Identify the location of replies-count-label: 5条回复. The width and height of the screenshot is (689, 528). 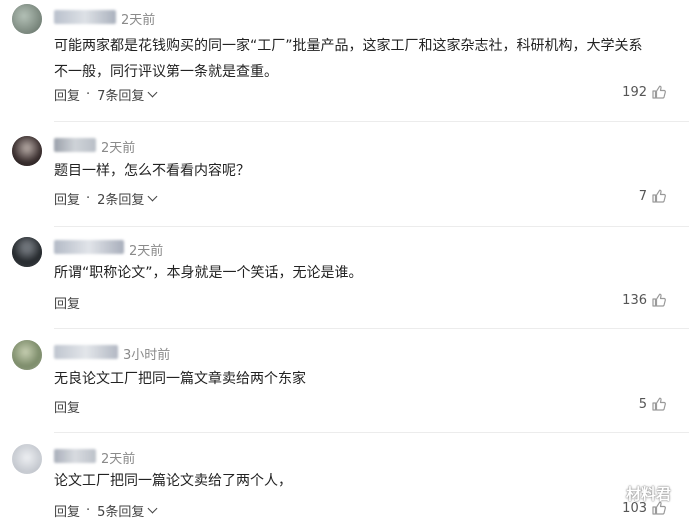
(121, 512).